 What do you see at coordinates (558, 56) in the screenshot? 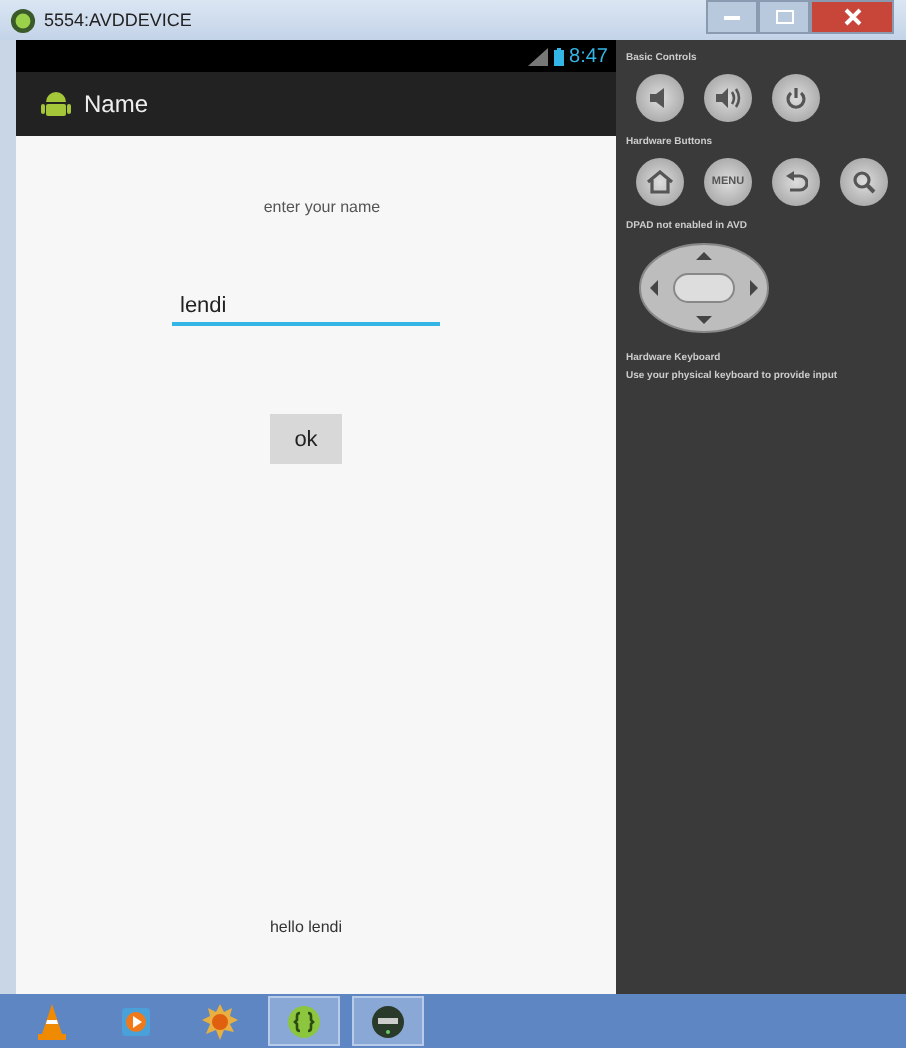
I see `battery-icon` at bounding box center [558, 56].